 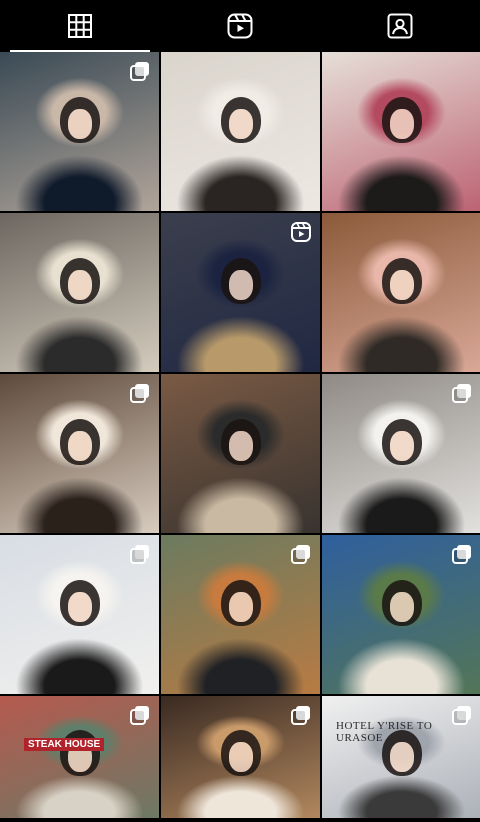 I want to click on tab-tagged, so click(x=400, y=26).